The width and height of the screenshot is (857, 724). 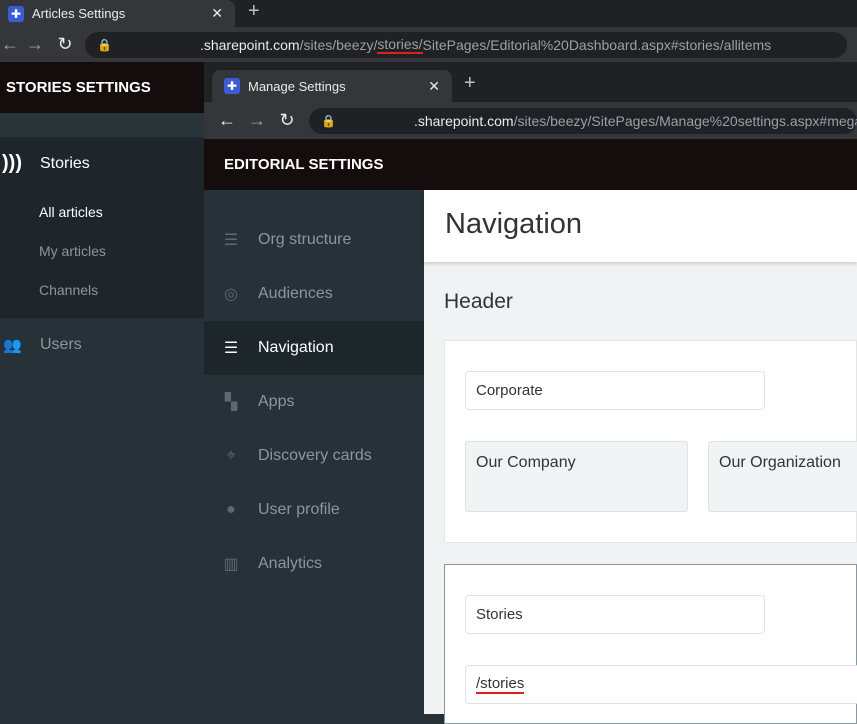 I want to click on front-tab-bar: ✚ Manage Settings ✕ +, so click(x=530, y=82).